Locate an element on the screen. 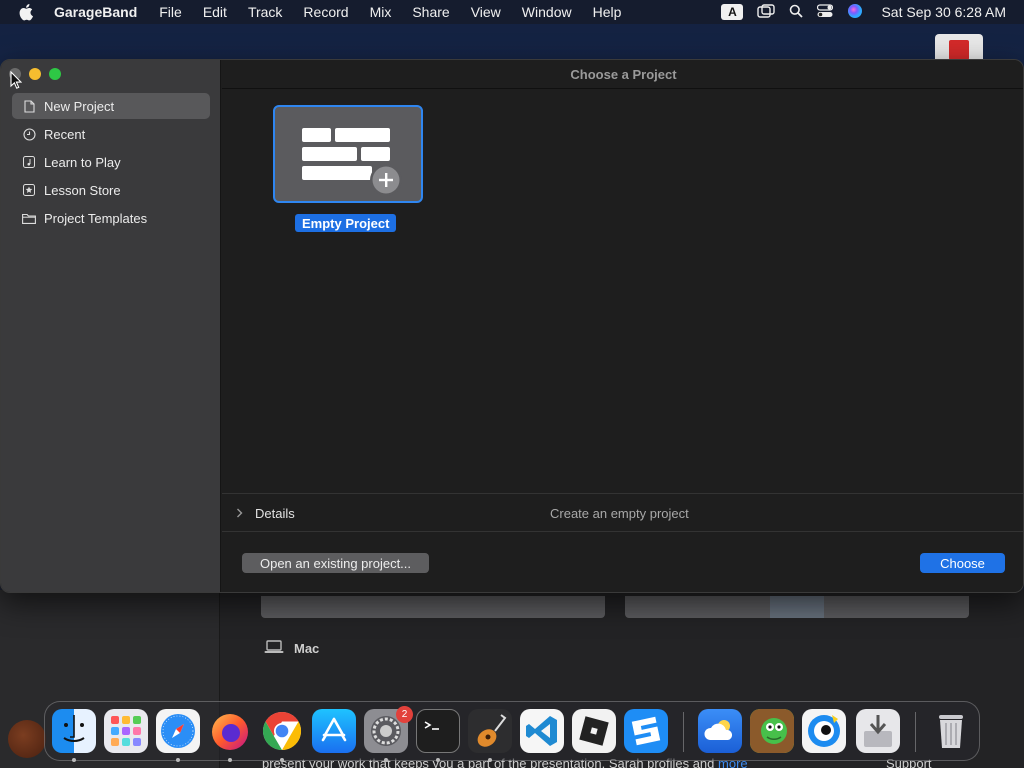  sidebar-item-lesson-store: Lesson Store is located at coordinates (111, 190).